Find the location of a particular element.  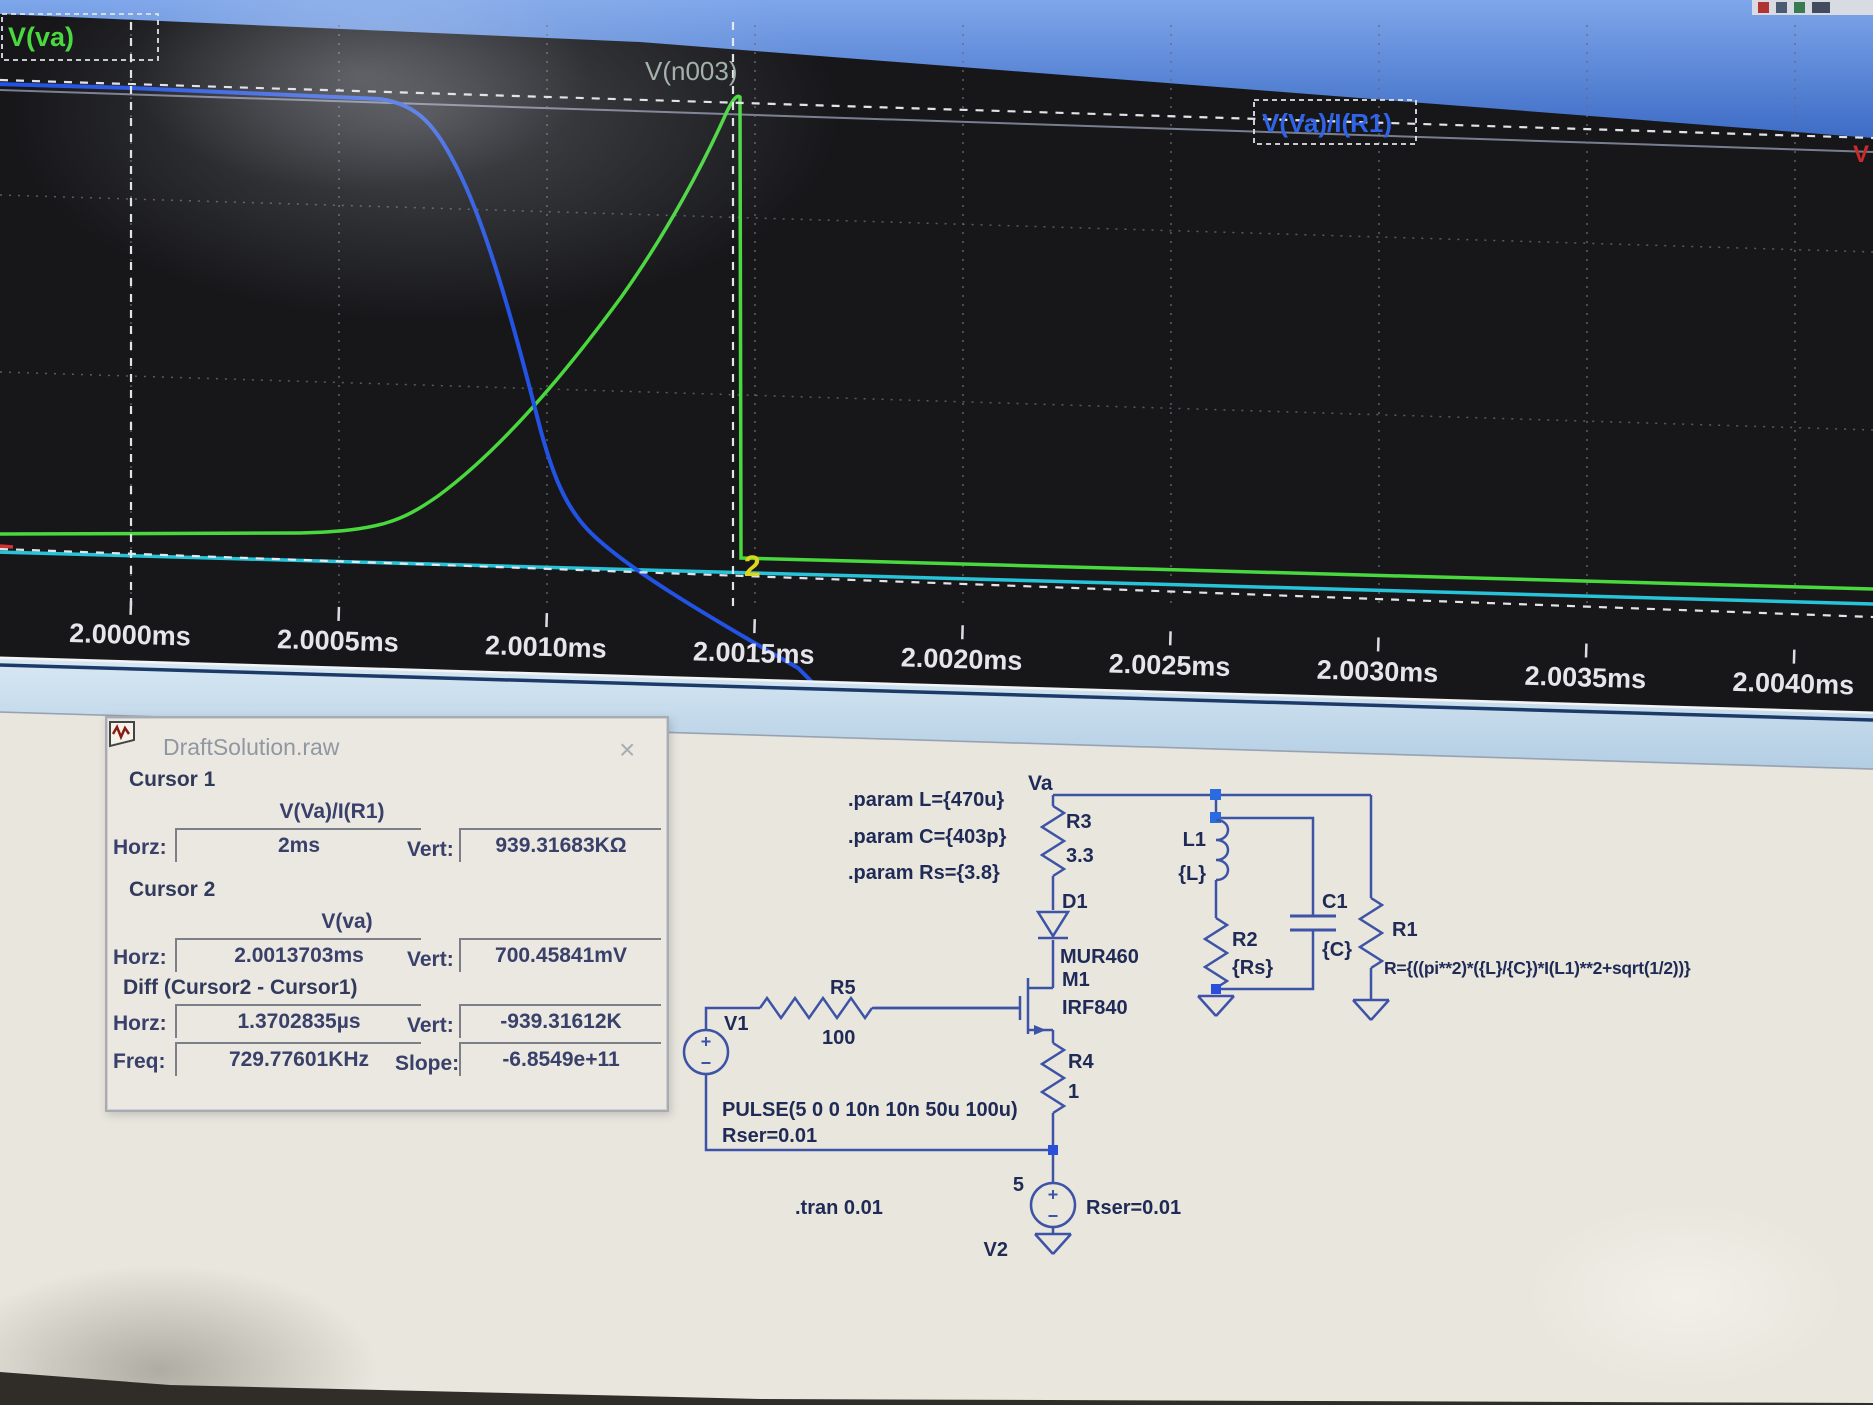

component-value: 100 is located at coordinates (838, 1038).